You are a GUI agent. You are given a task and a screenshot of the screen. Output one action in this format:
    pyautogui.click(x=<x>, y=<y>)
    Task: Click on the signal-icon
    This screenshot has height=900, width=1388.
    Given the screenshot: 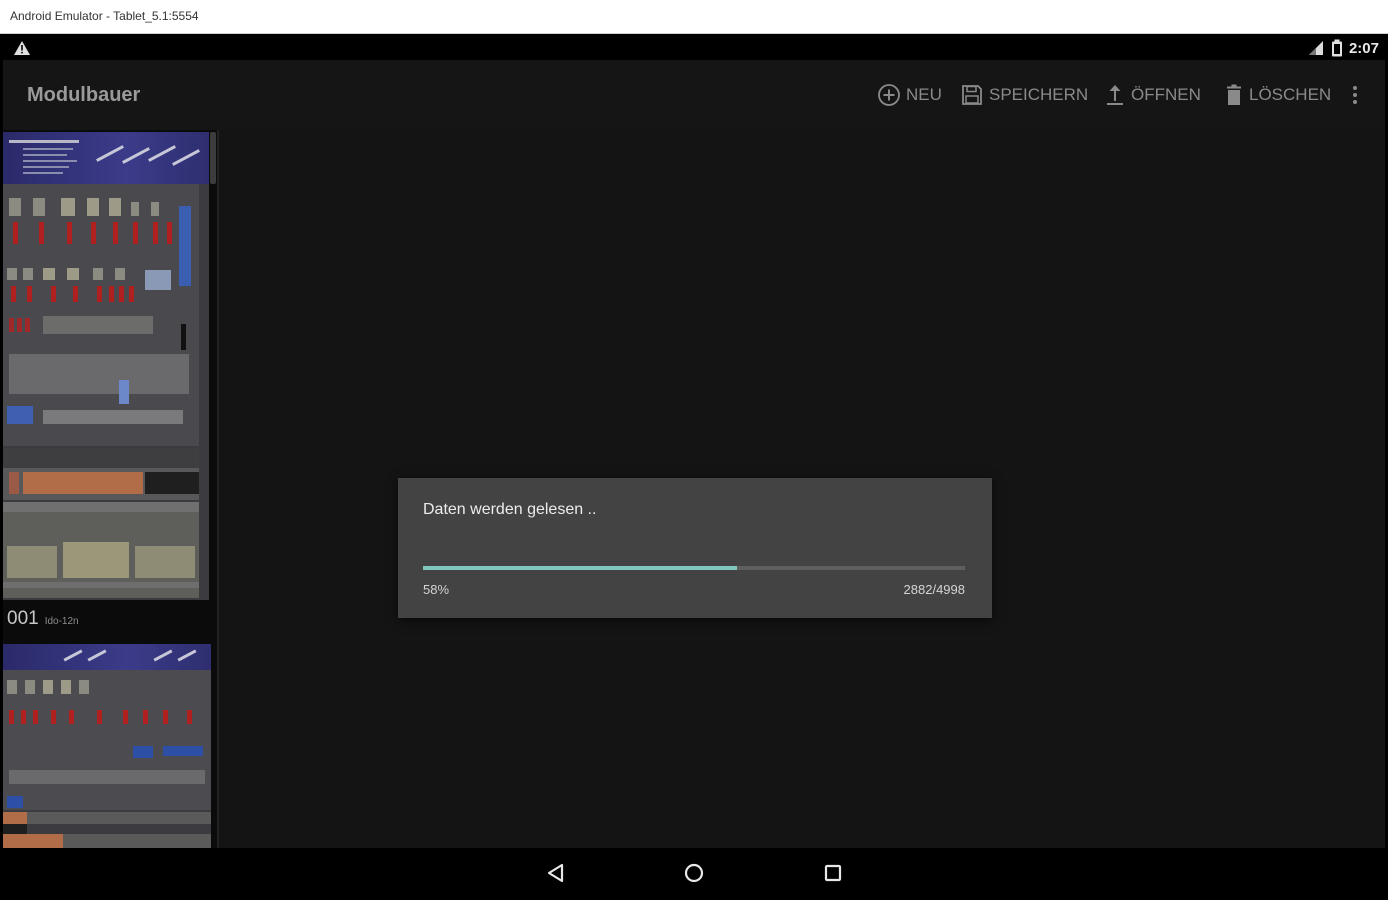 What is the action you would take?
    pyautogui.click(x=1315, y=48)
    